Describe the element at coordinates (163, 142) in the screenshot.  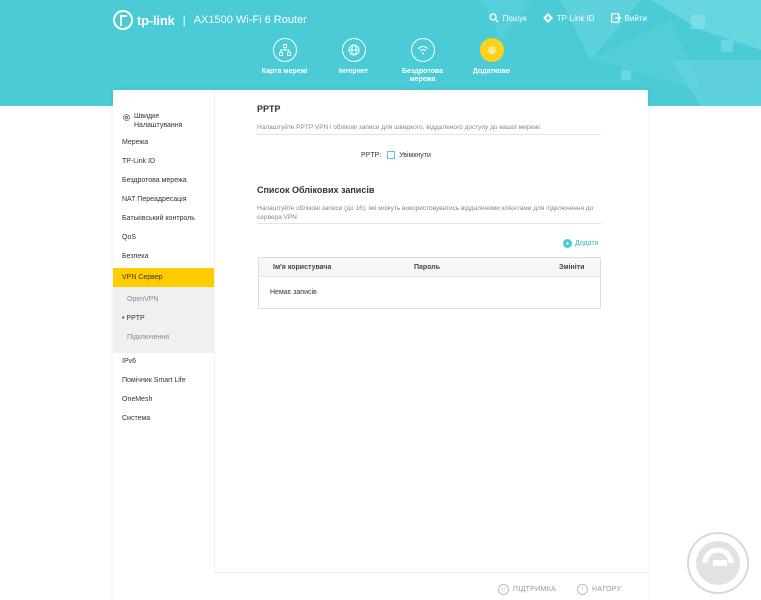
I see `sidebar-item-network: Мережа` at that location.